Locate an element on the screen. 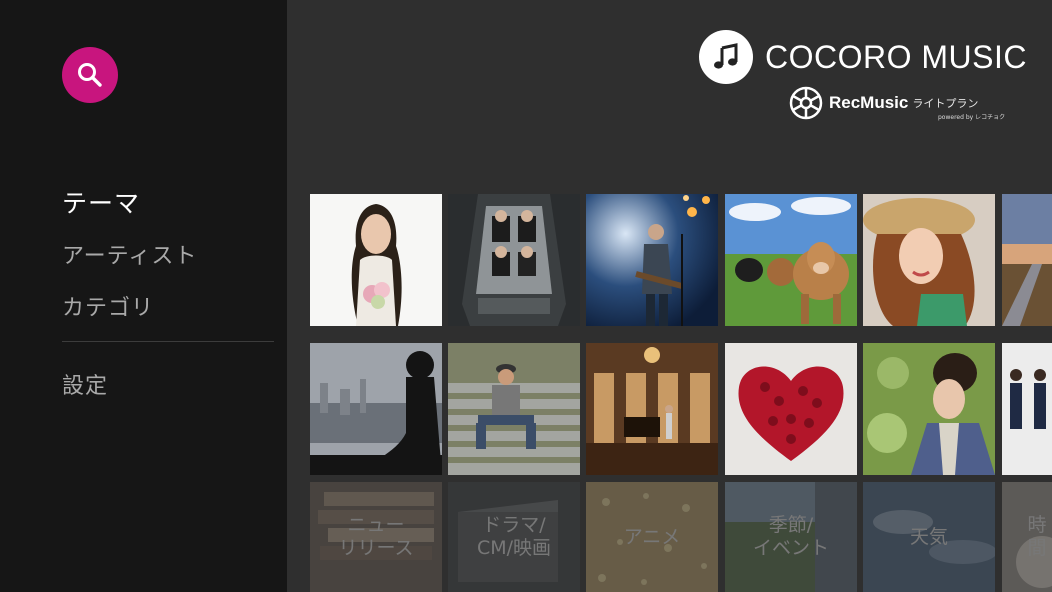 The height and width of the screenshot is (592, 1052). category-label: ニュー リリース is located at coordinates (376, 536).